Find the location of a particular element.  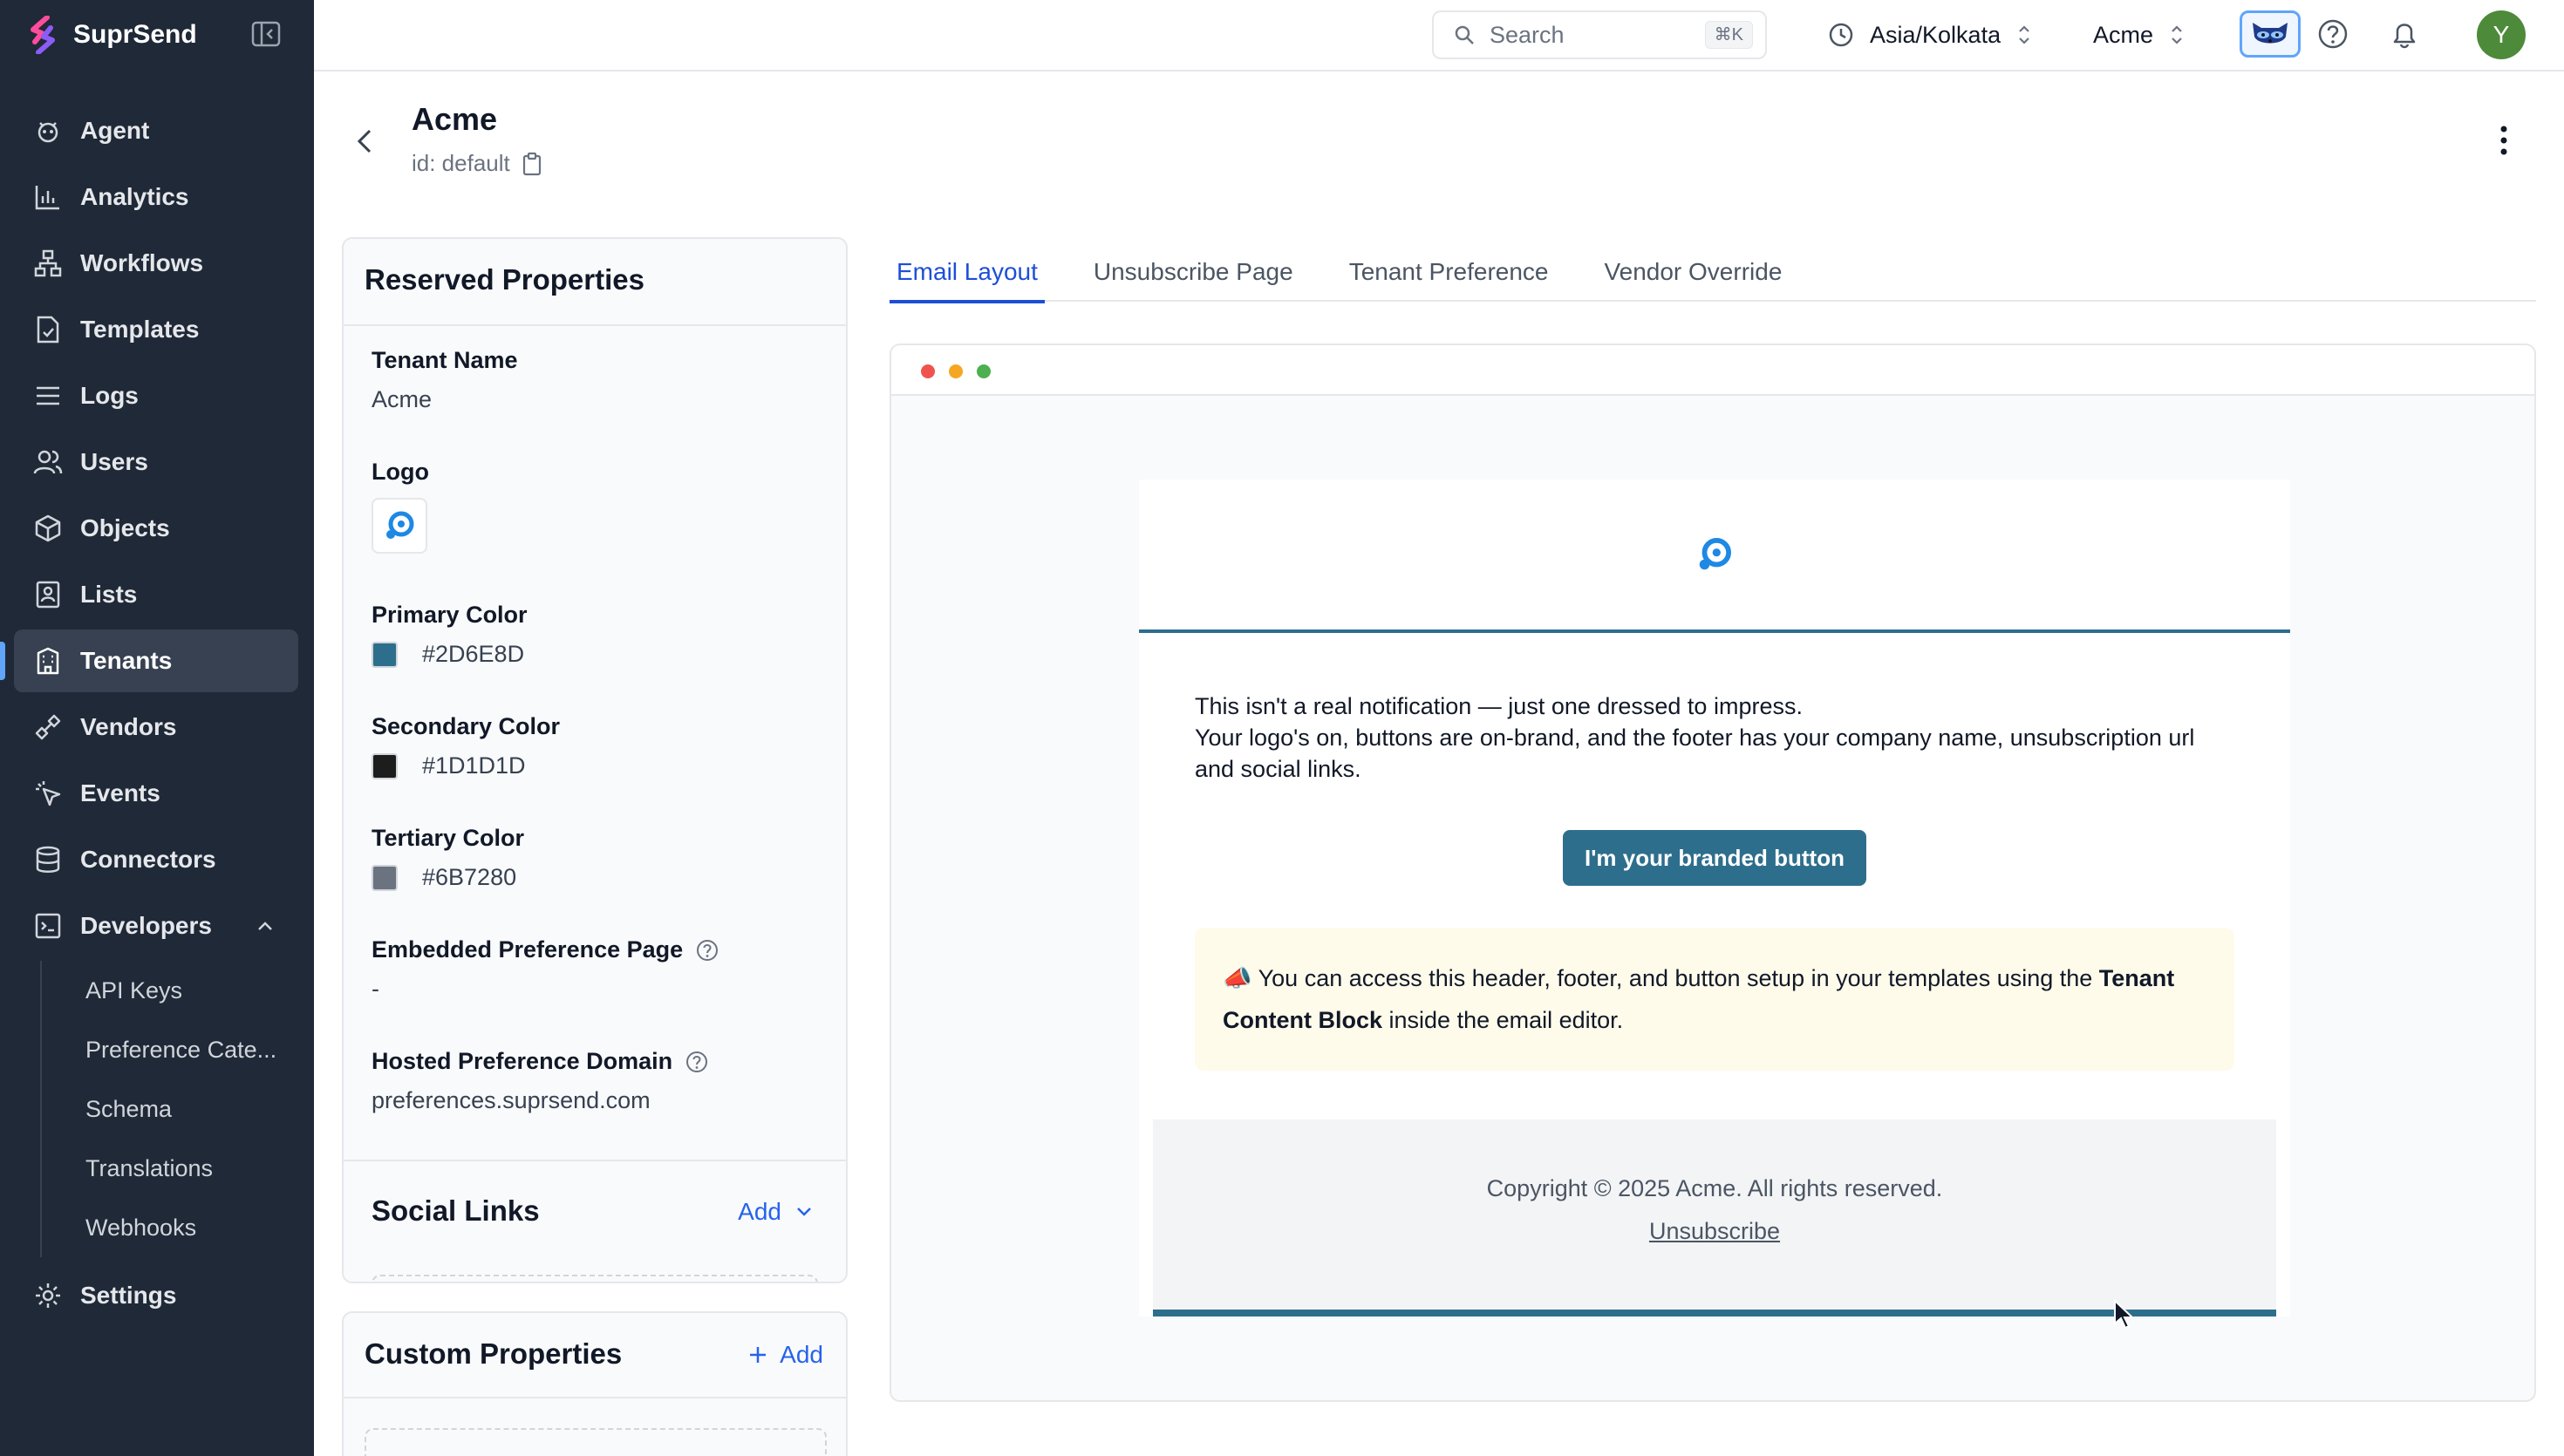

sidebar-item-lists: Lists is located at coordinates (156, 594).